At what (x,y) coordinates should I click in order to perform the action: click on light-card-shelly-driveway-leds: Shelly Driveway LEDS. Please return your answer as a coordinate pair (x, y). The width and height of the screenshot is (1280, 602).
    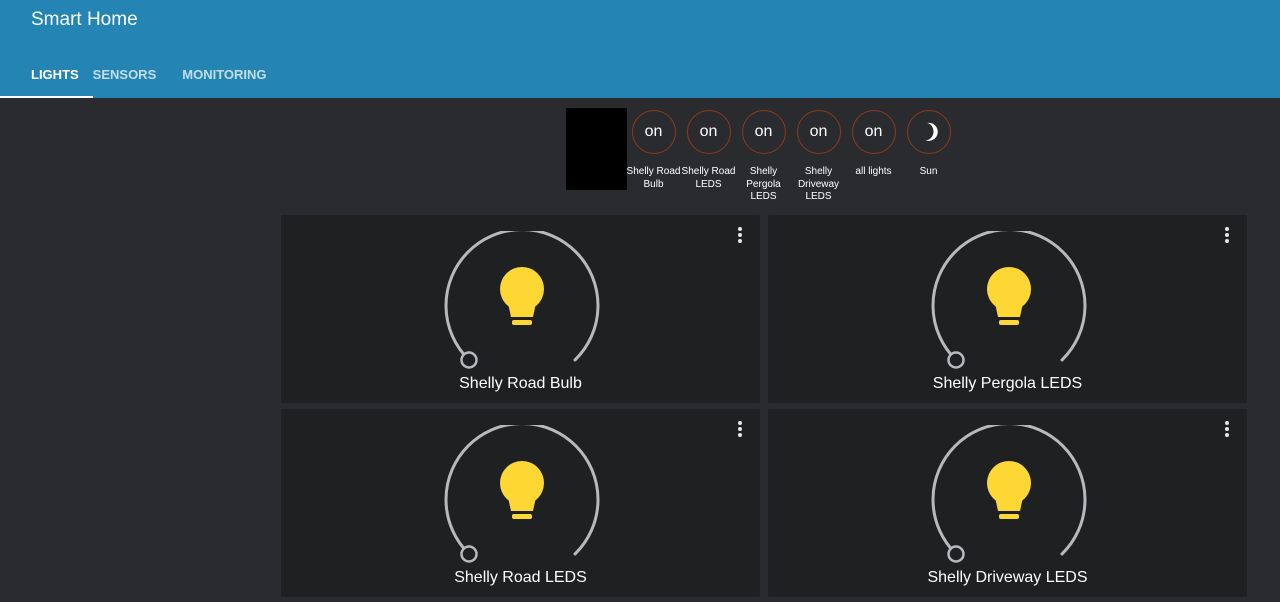
    Looking at the image, I should click on (1007, 503).